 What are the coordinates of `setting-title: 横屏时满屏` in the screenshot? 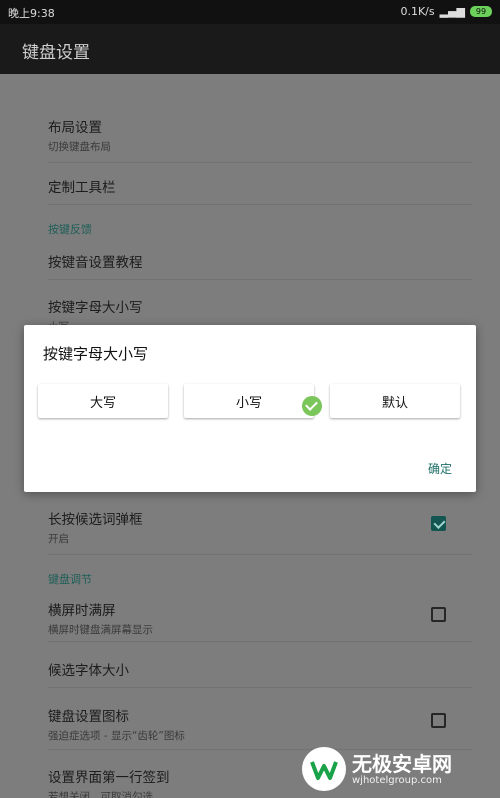 It's located at (82, 611).